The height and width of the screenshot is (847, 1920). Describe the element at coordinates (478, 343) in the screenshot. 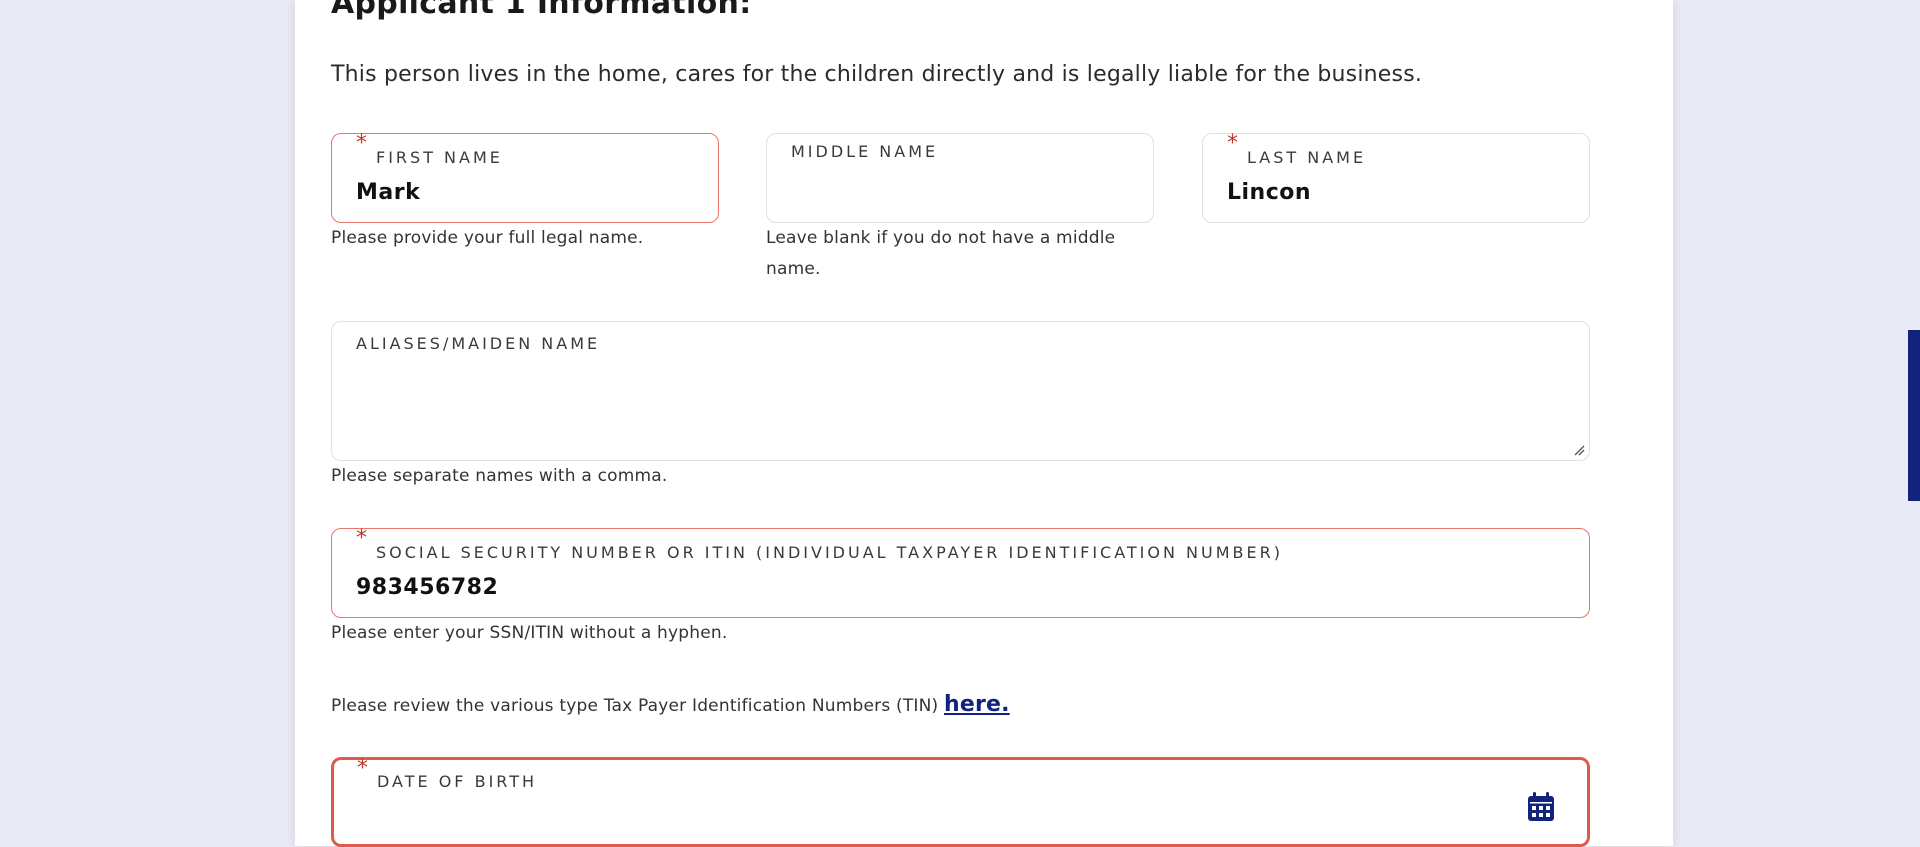

I see `aliases-label: ALIASES/MAIDEN NAME` at that location.